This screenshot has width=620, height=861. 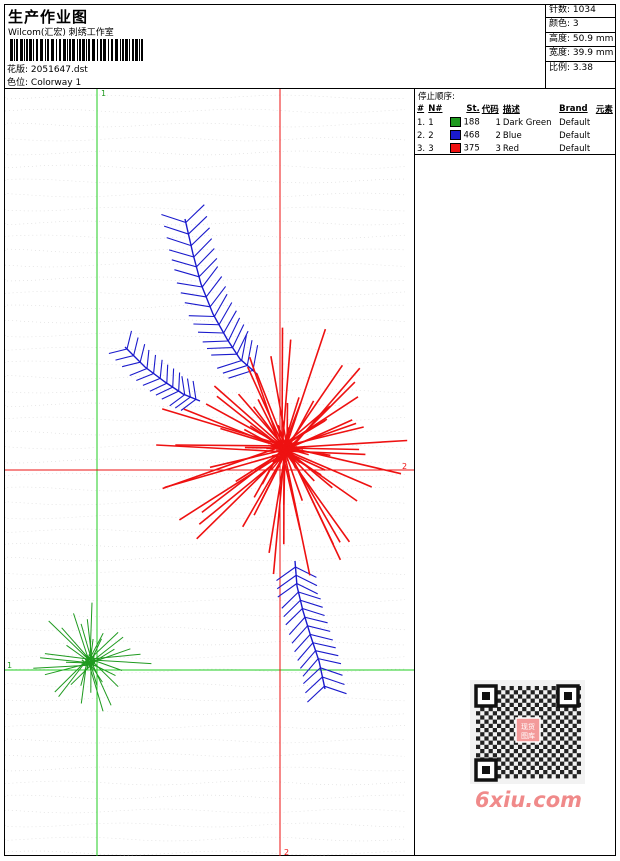 I want to click on stop-table-header: # N# St. 代码 描述 Brand 元素, so click(x=516, y=109).